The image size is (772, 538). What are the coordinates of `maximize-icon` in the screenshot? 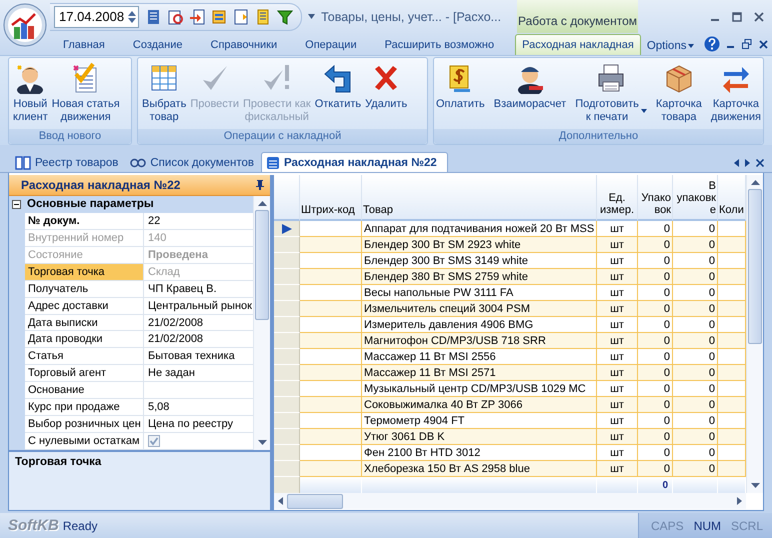 It's located at (737, 17).